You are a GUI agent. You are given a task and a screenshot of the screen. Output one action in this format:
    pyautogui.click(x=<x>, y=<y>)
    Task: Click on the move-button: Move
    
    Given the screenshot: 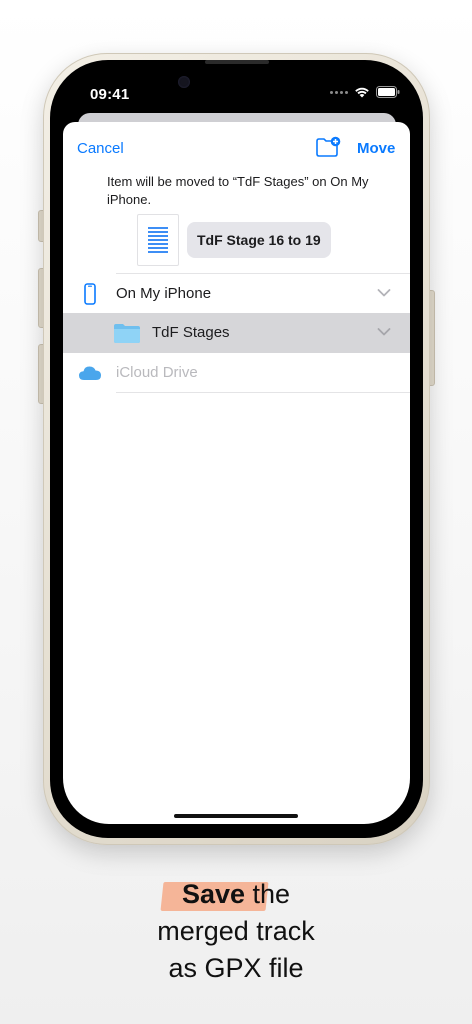 What is the action you would take?
    pyautogui.click(x=376, y=148)
    